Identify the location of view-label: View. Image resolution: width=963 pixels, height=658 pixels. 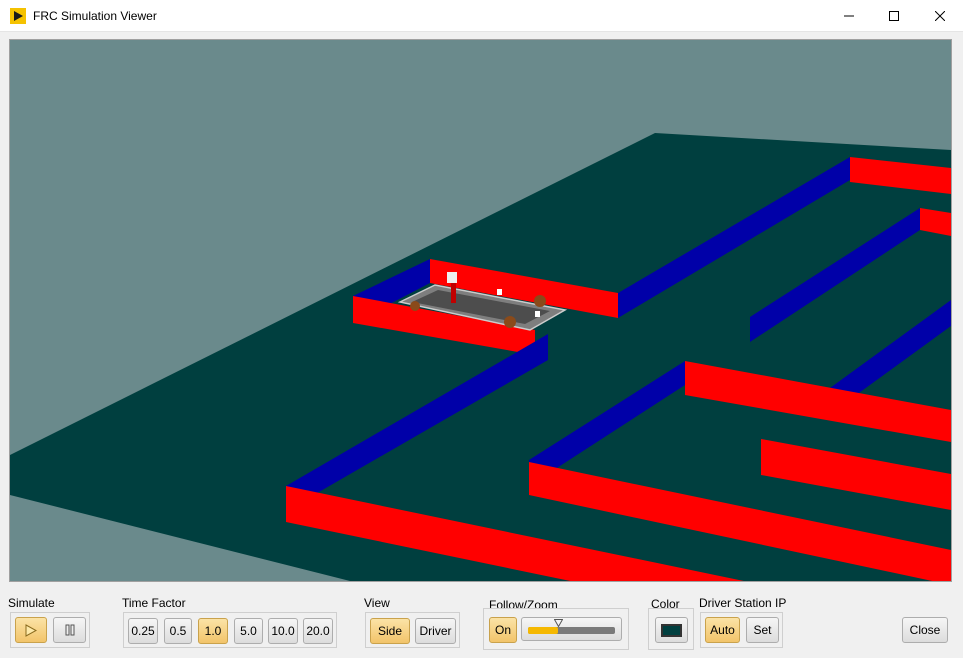
(377, 603).